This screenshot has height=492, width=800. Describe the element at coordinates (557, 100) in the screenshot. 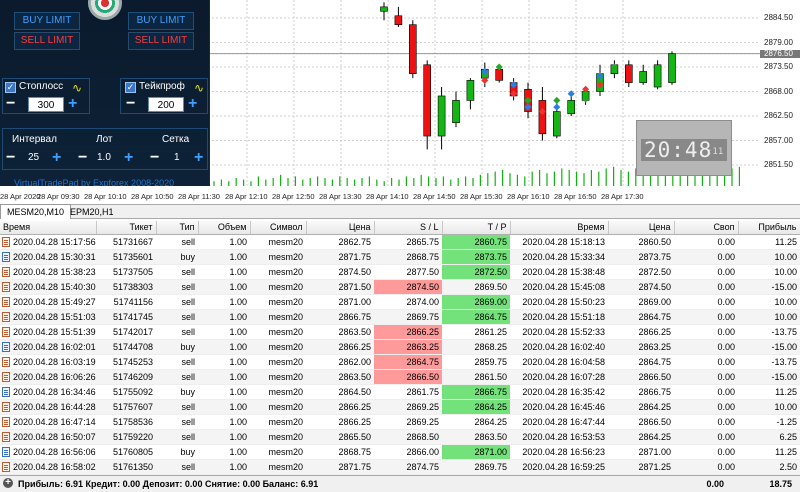

I see `trade-marker` at that location.